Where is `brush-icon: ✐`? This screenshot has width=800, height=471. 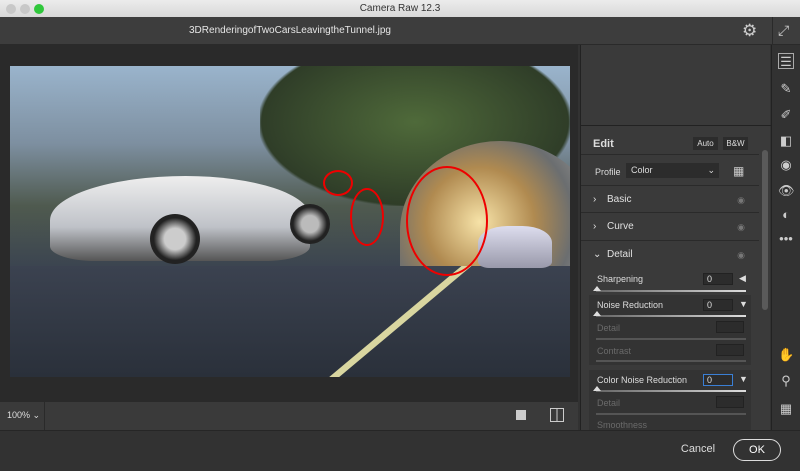
brush-icon: ✐ is located at coordinates (786, 115).